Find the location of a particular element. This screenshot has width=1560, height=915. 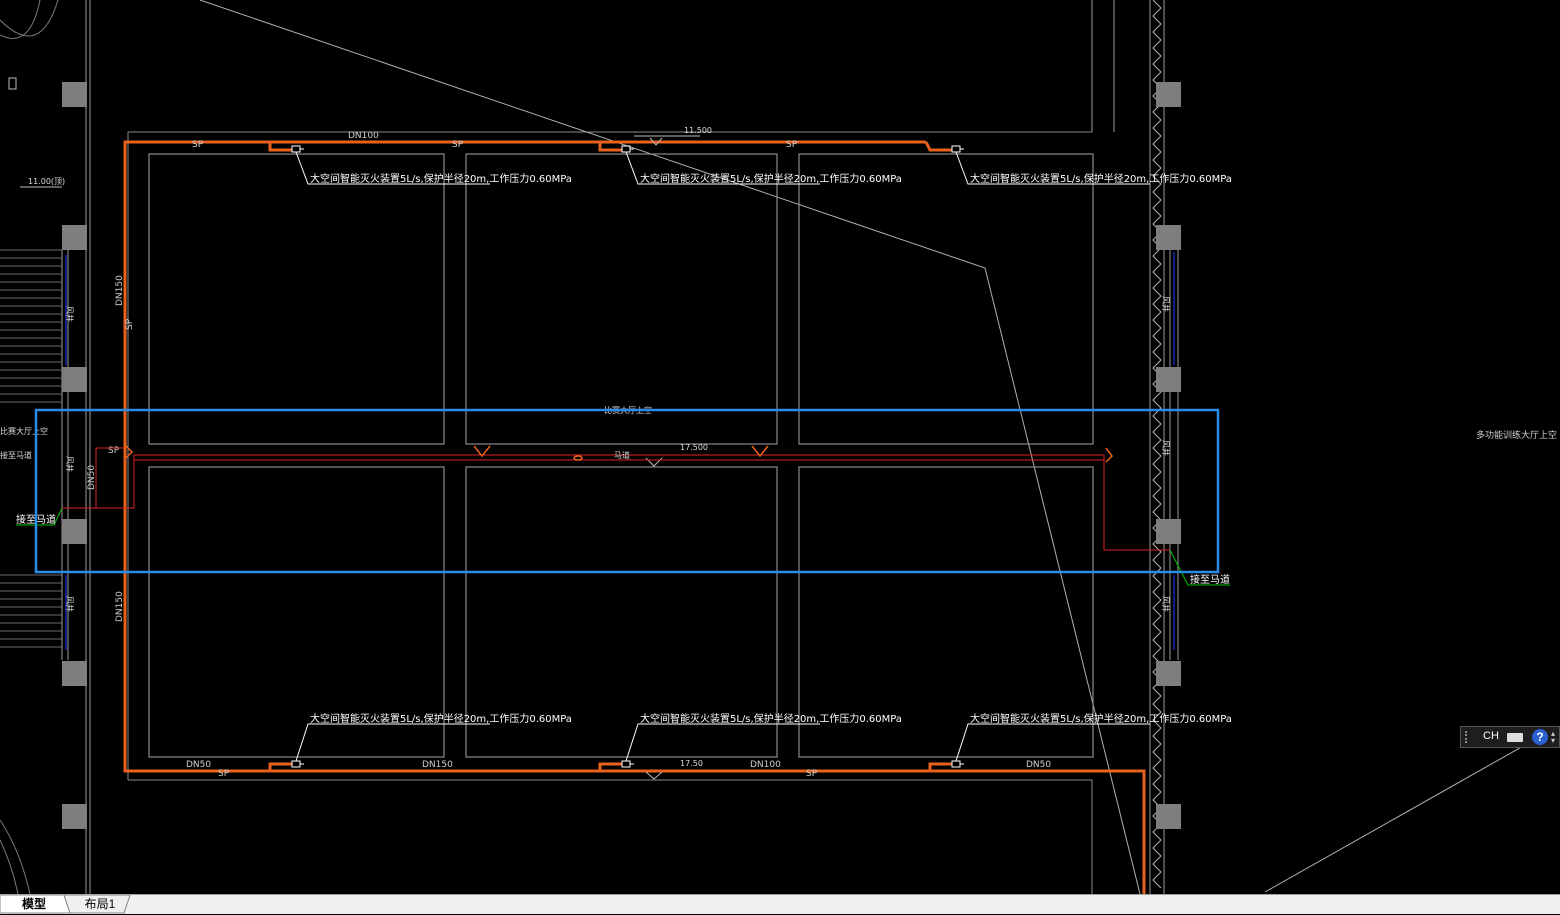

pipe-label-dn50-2: DN50 is located at coordinates (1038, 765).